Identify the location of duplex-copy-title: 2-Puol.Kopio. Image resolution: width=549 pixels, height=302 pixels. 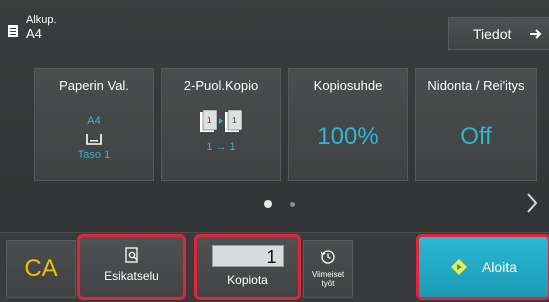
(221, 85).